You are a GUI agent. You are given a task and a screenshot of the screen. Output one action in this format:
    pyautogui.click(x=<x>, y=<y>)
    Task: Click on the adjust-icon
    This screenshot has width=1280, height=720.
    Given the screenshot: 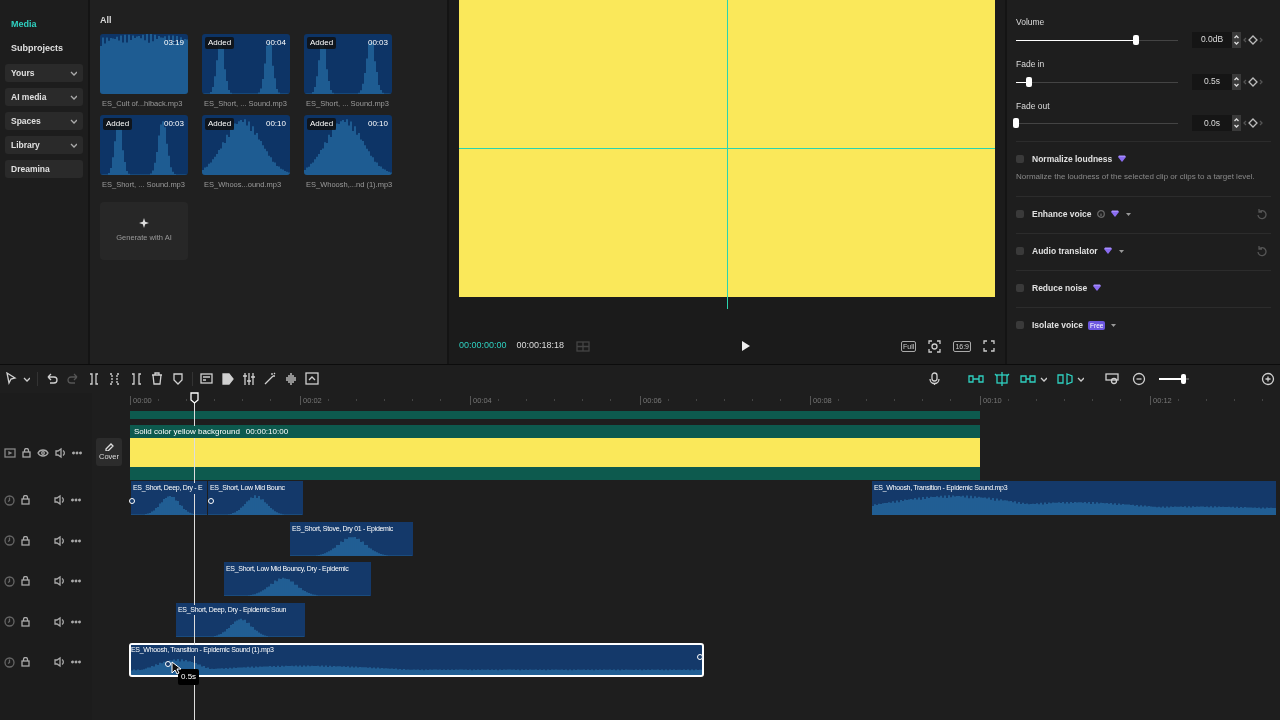 What is the action you would take?
    pyautogui.click(x=249, y=379)
    